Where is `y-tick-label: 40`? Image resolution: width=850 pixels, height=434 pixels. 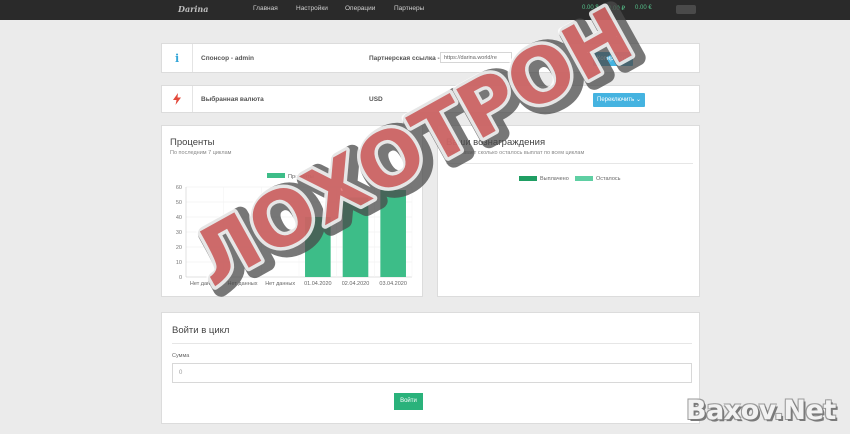
y-tick-label: 40 is located at coordinates (179, 218).